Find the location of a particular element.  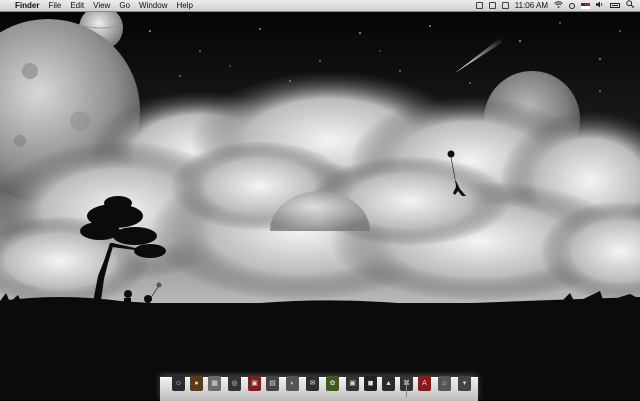

menu-go: Go is located at coordinates (124, 5).